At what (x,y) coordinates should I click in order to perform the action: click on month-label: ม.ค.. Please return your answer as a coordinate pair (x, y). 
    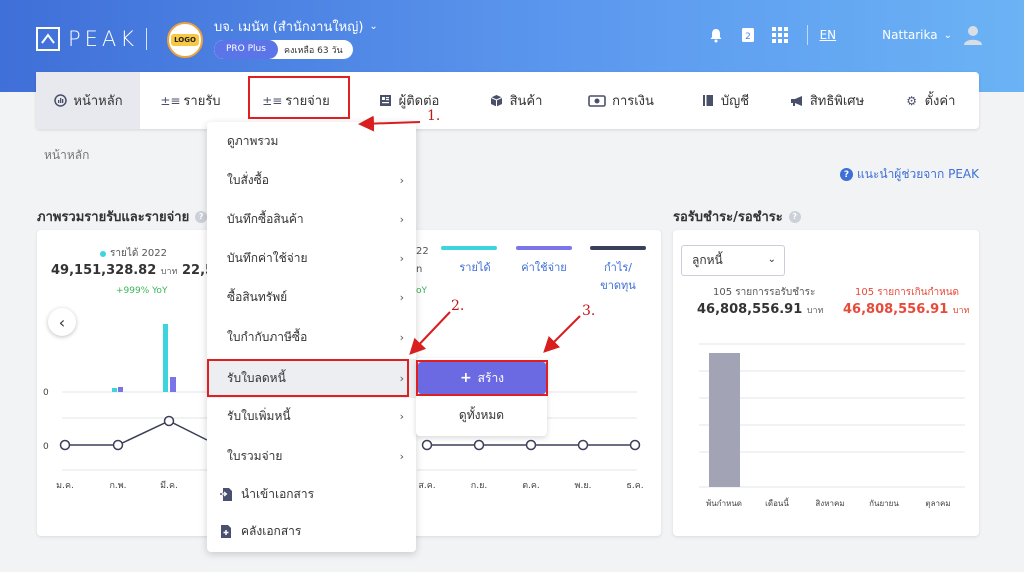
    Looking at the image, I should click on (65, 486).